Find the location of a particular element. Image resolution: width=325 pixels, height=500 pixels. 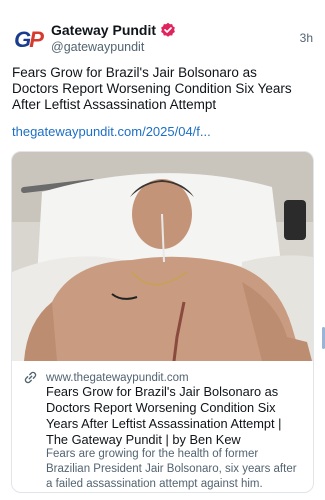

post-timestamp: 3h is located at coordinates (306, 38).